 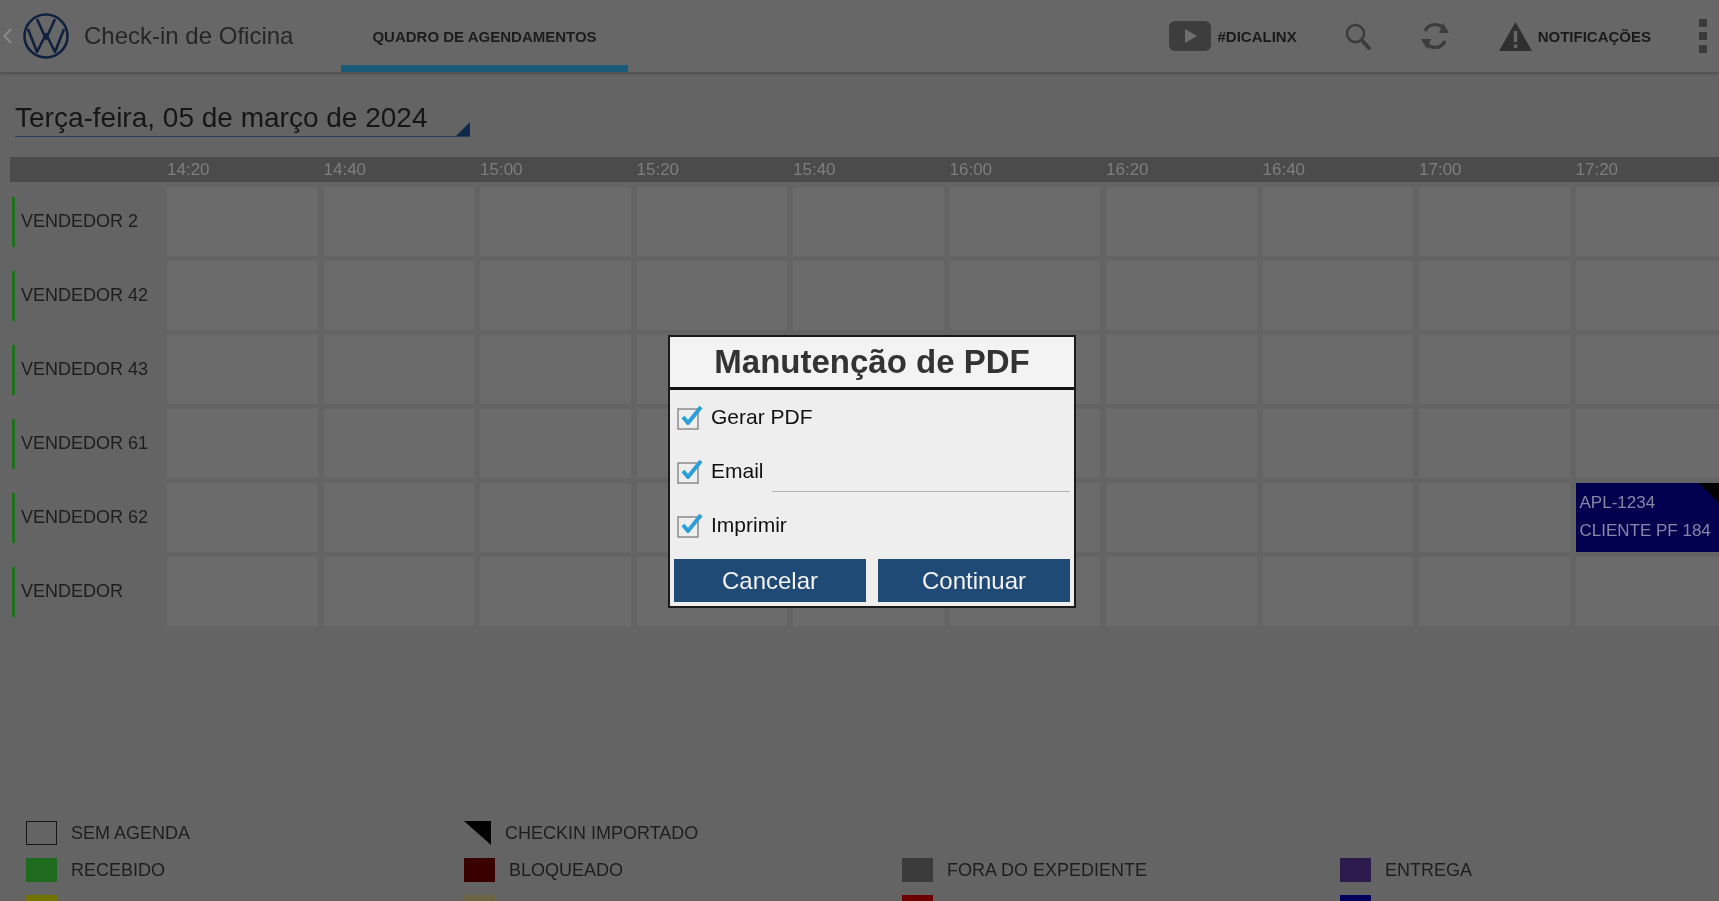 I want to click on legend-label: CHECKIN IMPORTADO, so click(x=602, y=833).